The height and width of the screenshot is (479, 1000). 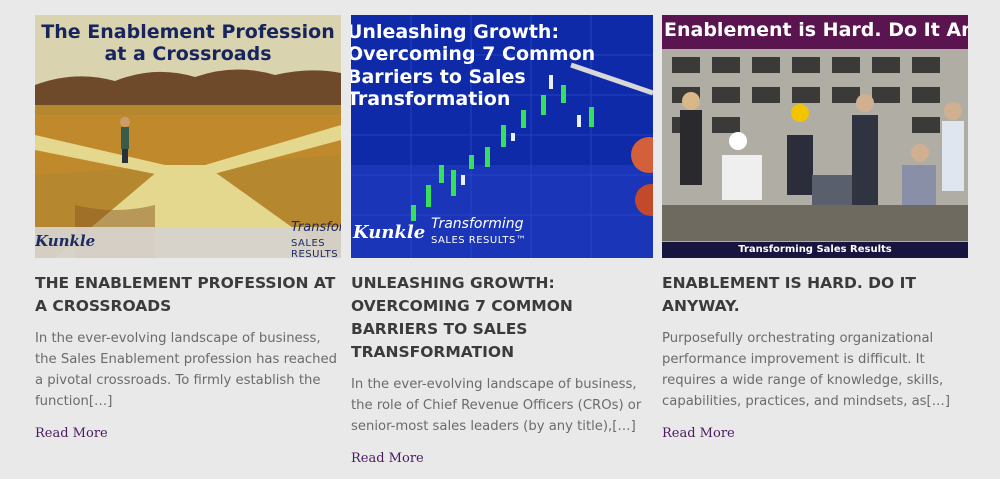 I want to click on brand-subtitle: SALES RESULTS™, so click(x=479, y=240).